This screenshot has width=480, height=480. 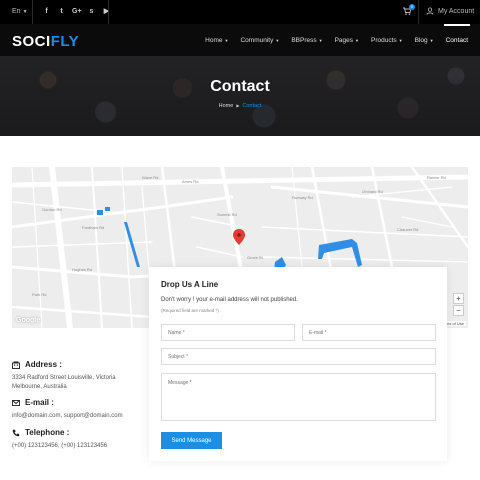 I want to click on nav-item-home: Home ▼, so click(x=216, y=40).